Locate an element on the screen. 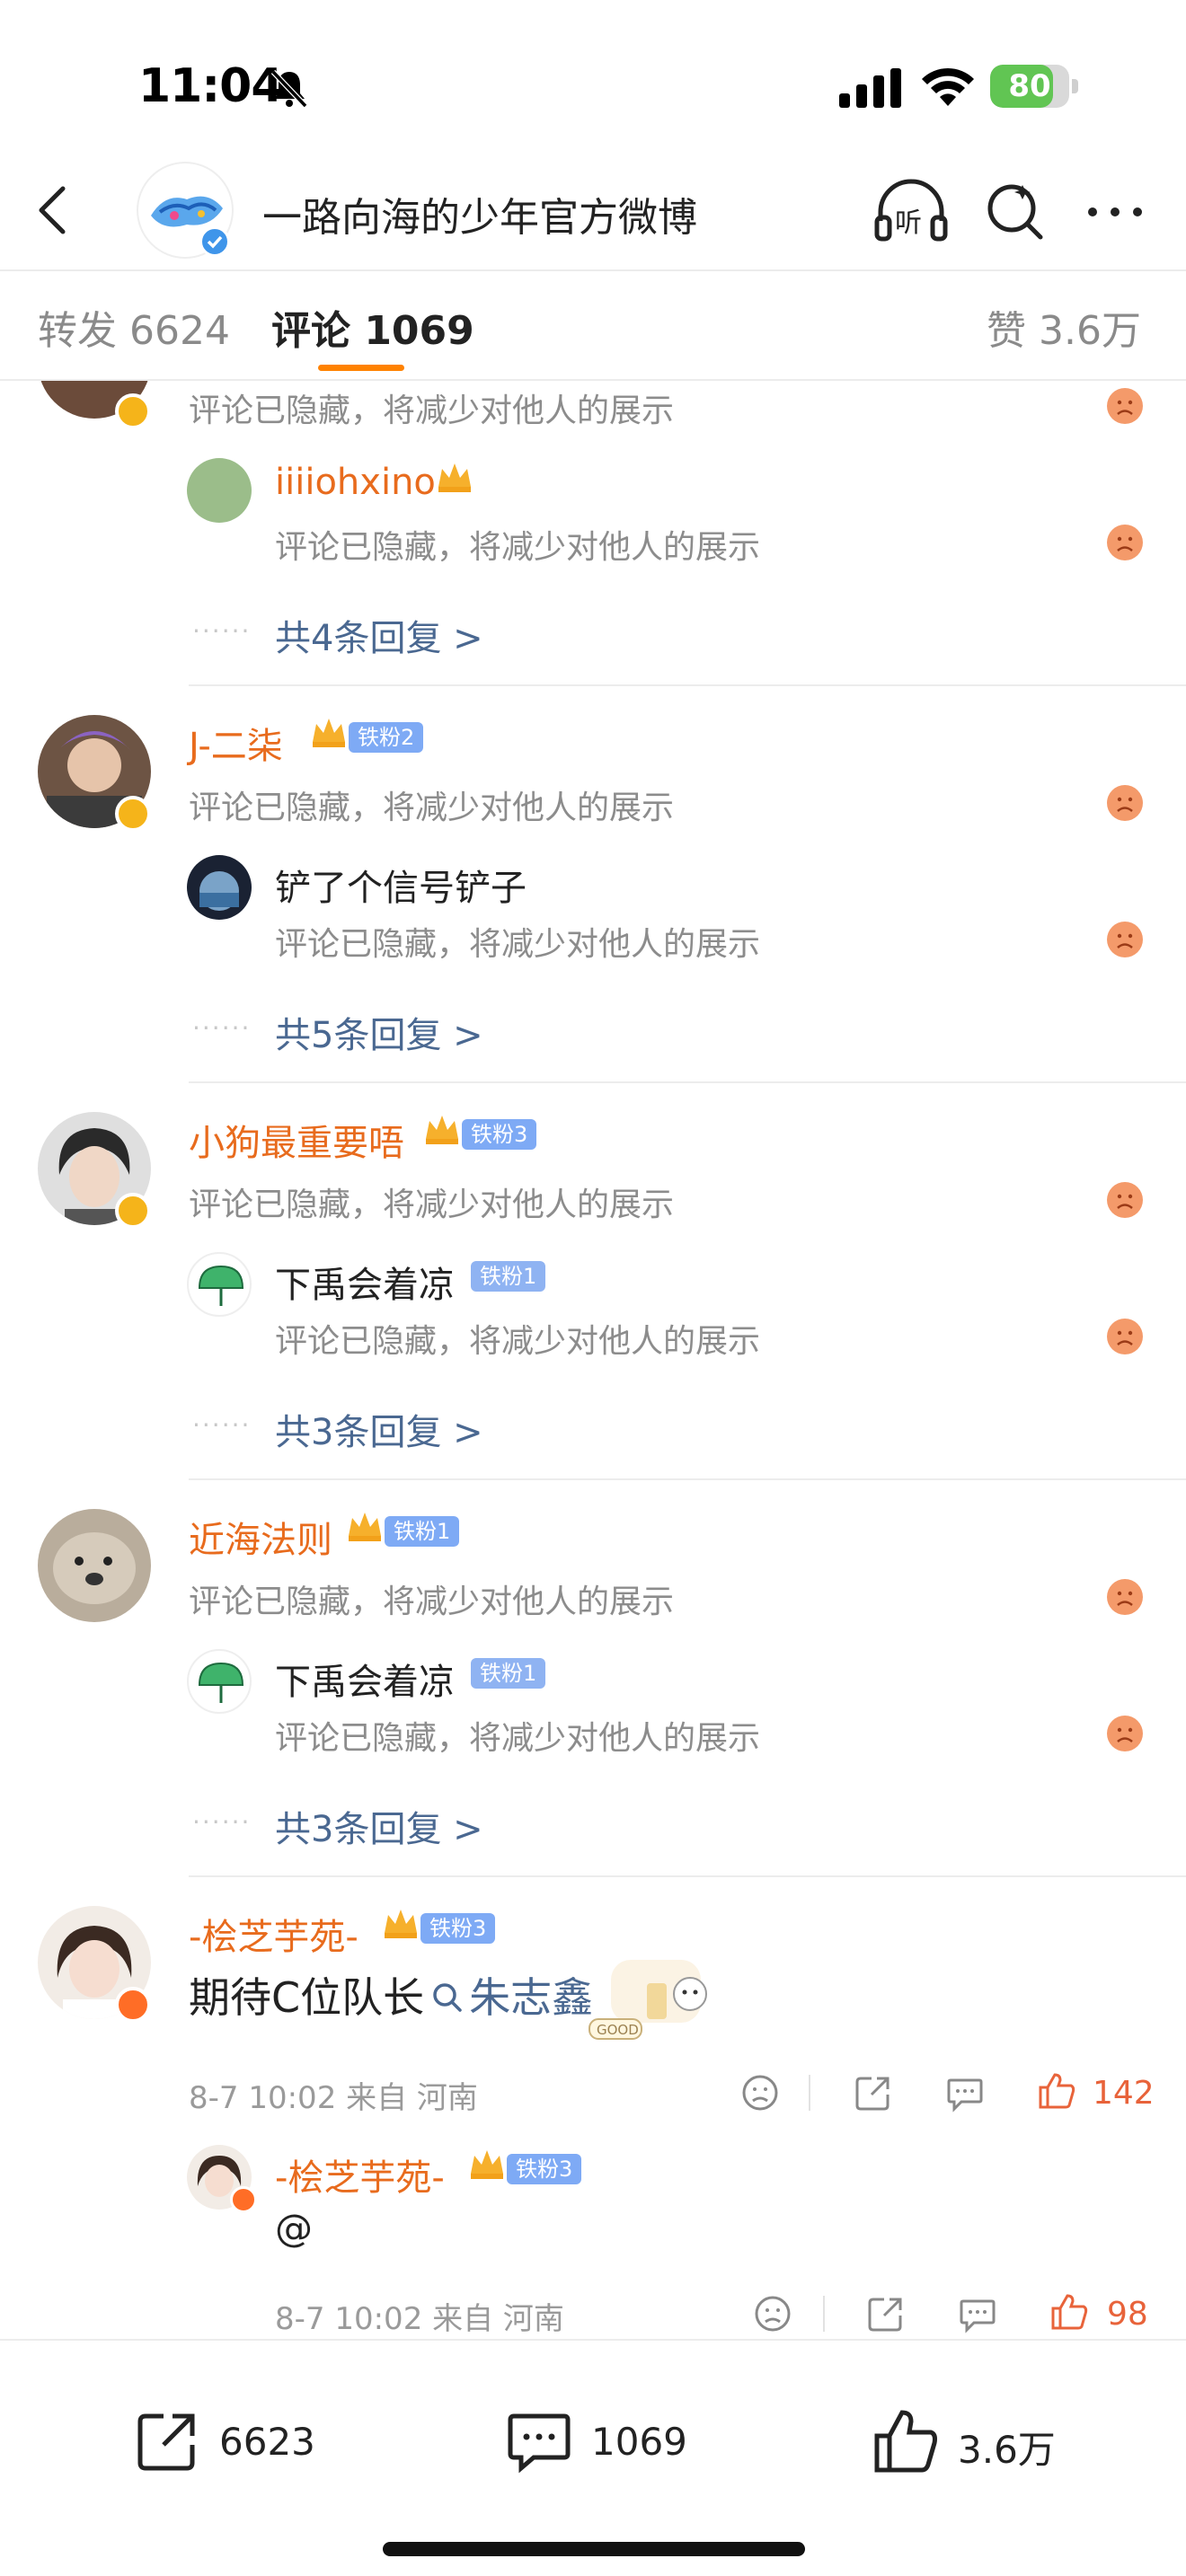 The image size is (1186, 2576). tab-comments: 评论 1069 is located at coordinates (372, 327).